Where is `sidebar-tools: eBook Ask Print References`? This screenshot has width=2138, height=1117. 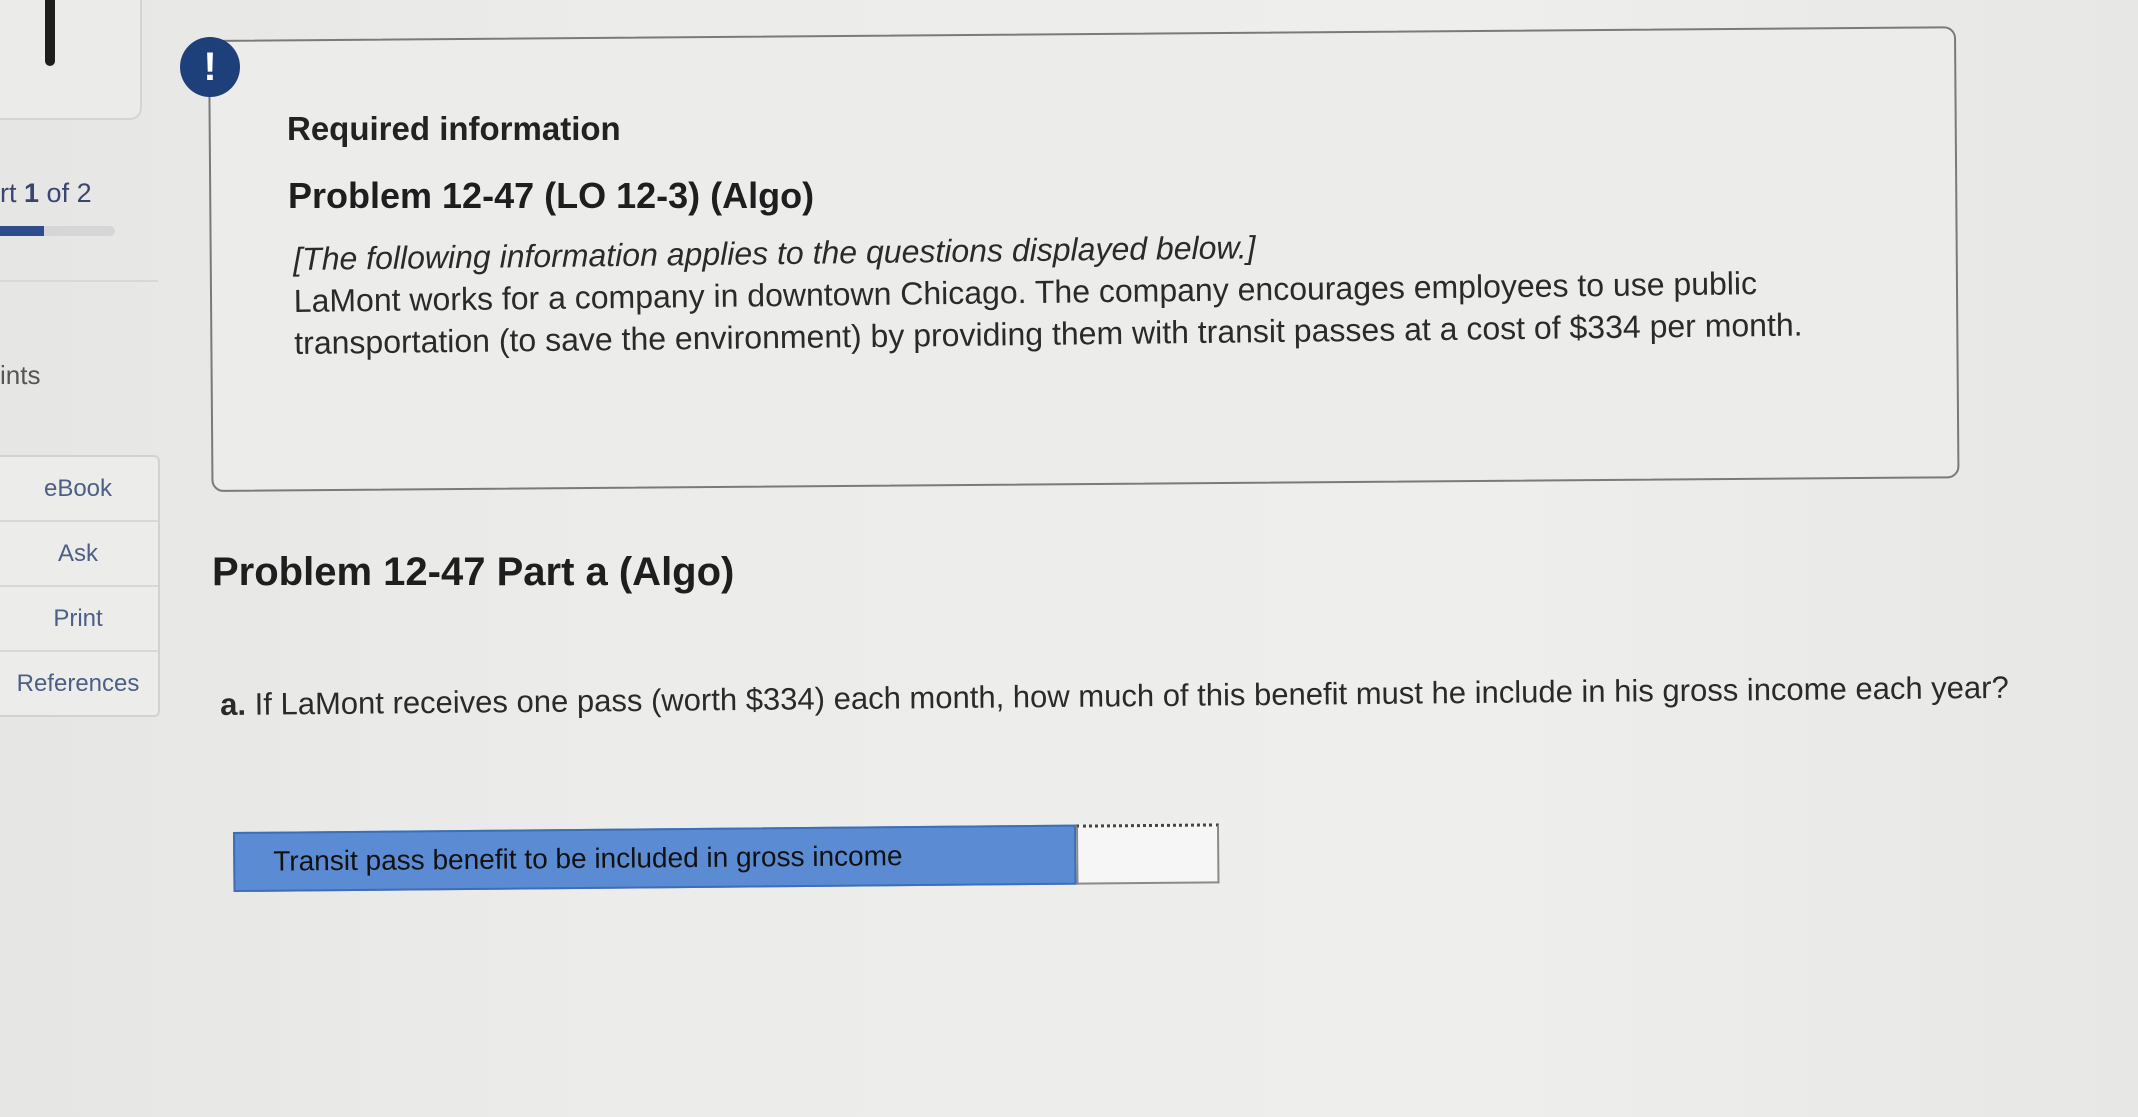
sidebar-tools: eBook Ask Print References is located at coordinates (80, 586).